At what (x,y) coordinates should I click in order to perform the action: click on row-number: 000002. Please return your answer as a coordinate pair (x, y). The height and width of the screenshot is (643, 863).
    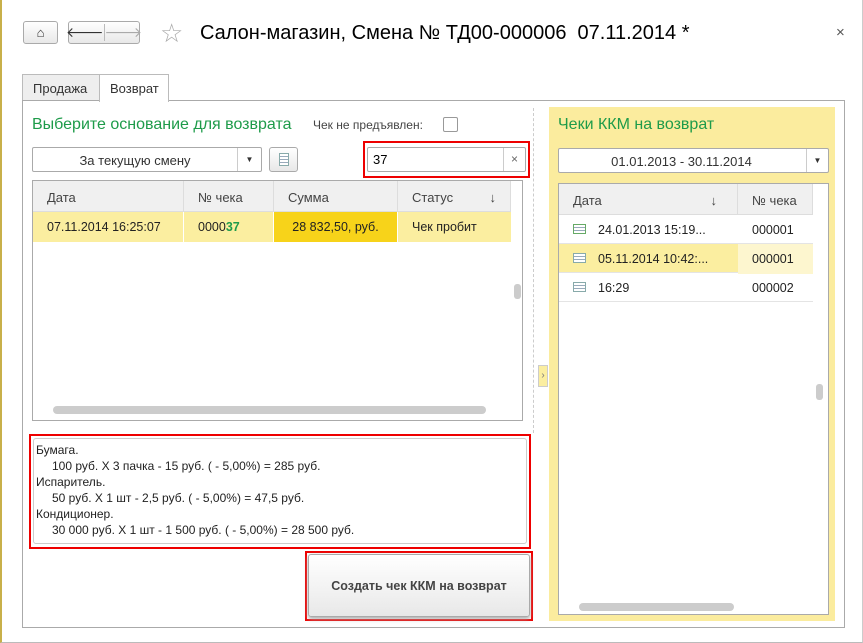
    Looking at the image, I should click on (773, 288).